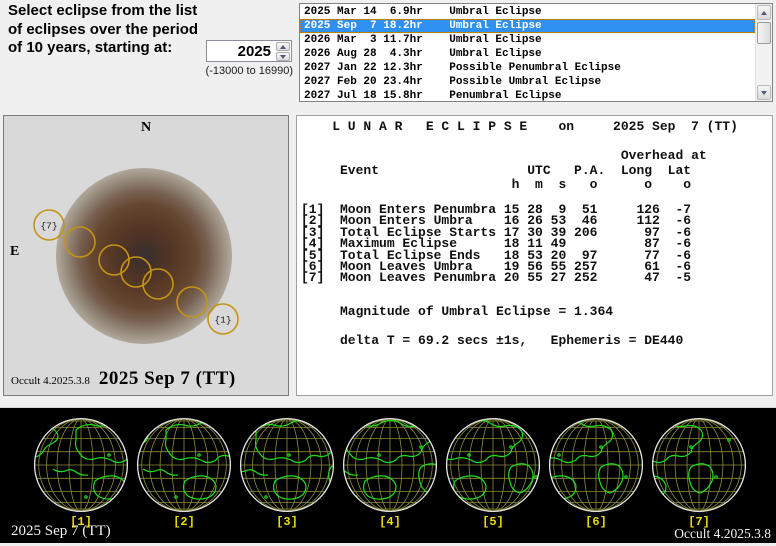  I want to click on diagram-caption: Occult 4.2025.3.8 2025 Sep 7 (TT), so click(123, 379).